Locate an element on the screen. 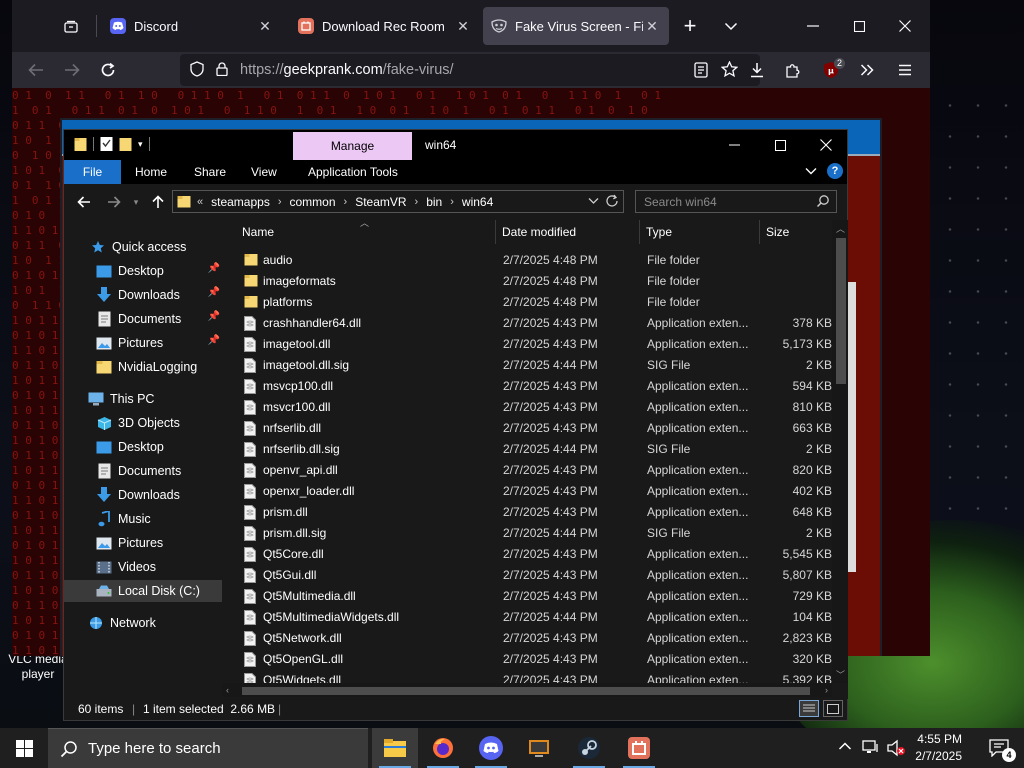  taskbar-discord is located at coordinates (491, 748).